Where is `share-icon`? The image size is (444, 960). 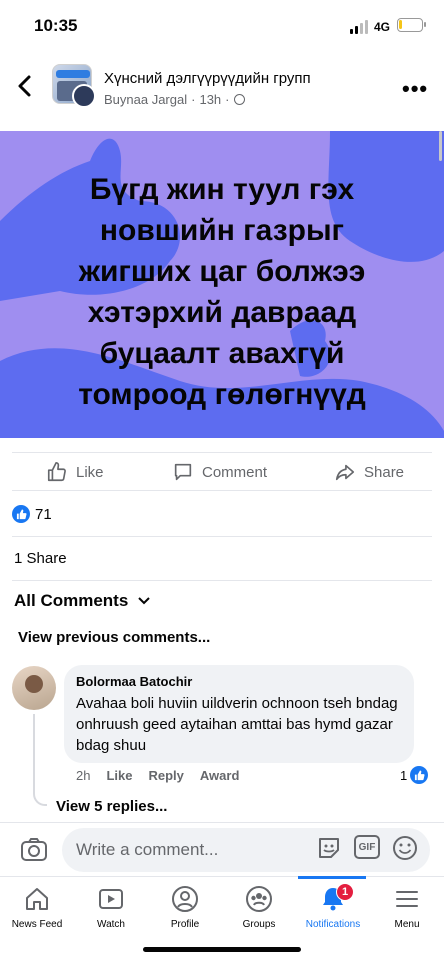
share-icon is located at coordinates (345, 472).